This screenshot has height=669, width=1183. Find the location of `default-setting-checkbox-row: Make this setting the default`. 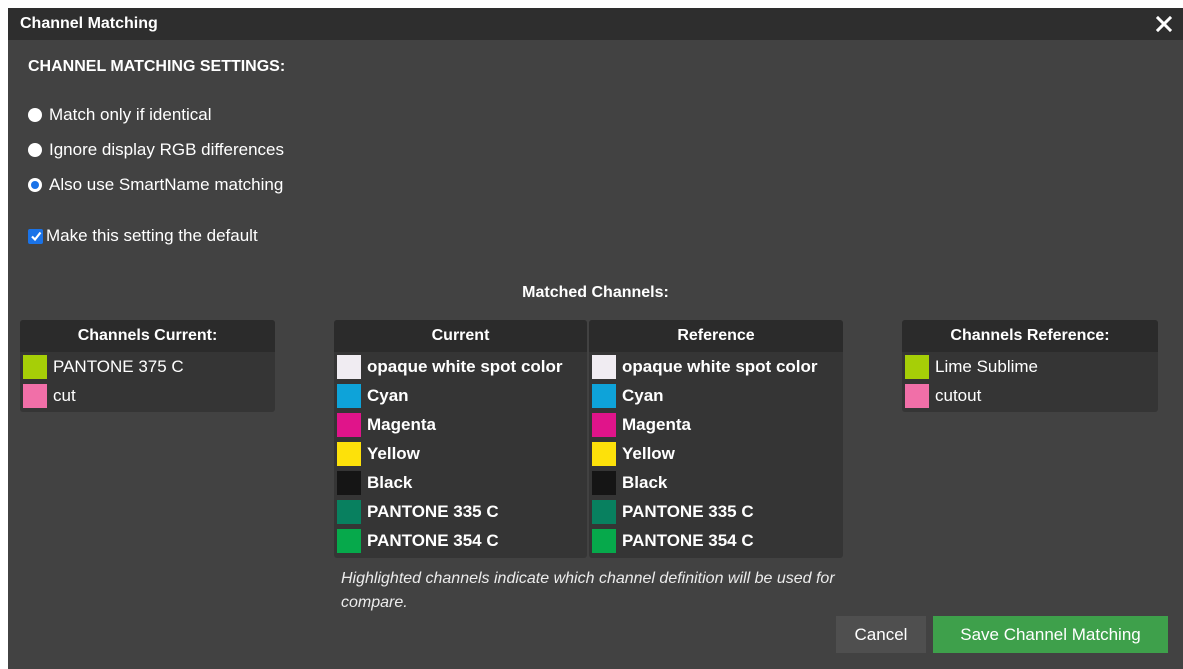

default-setting-checkbox-row: Make this setting the default is located at coordinates (143, 236).